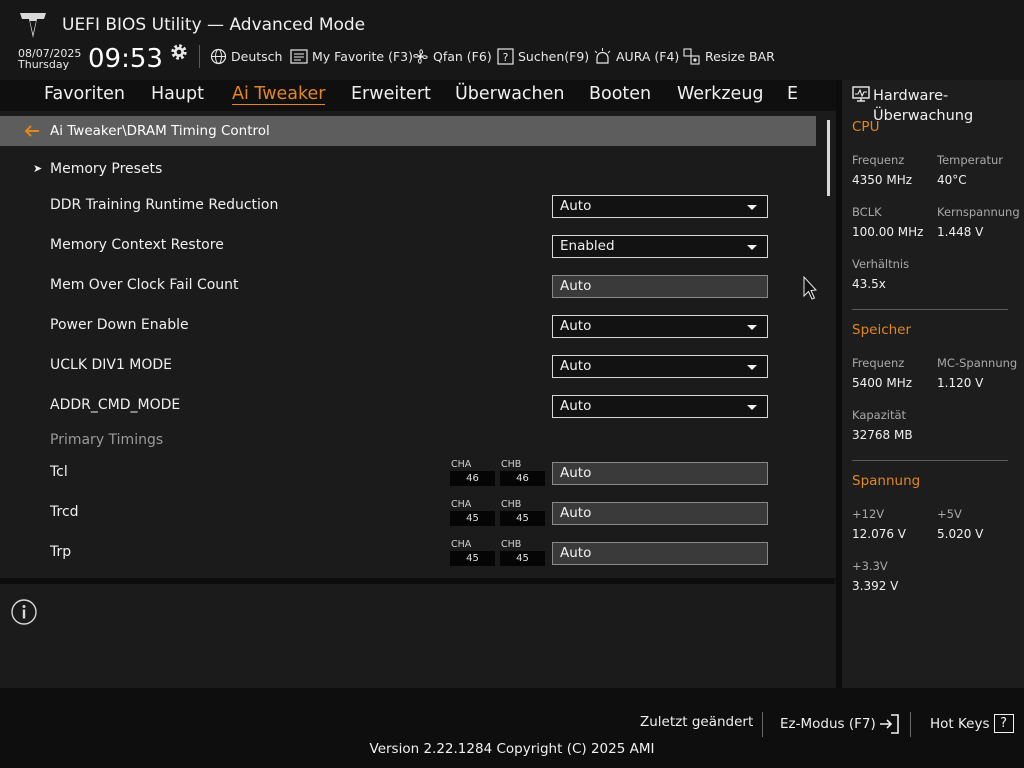 The height and width of the screenshot is (768, 1024). I want to click on tcl-input: Auto, so click(660, 473).